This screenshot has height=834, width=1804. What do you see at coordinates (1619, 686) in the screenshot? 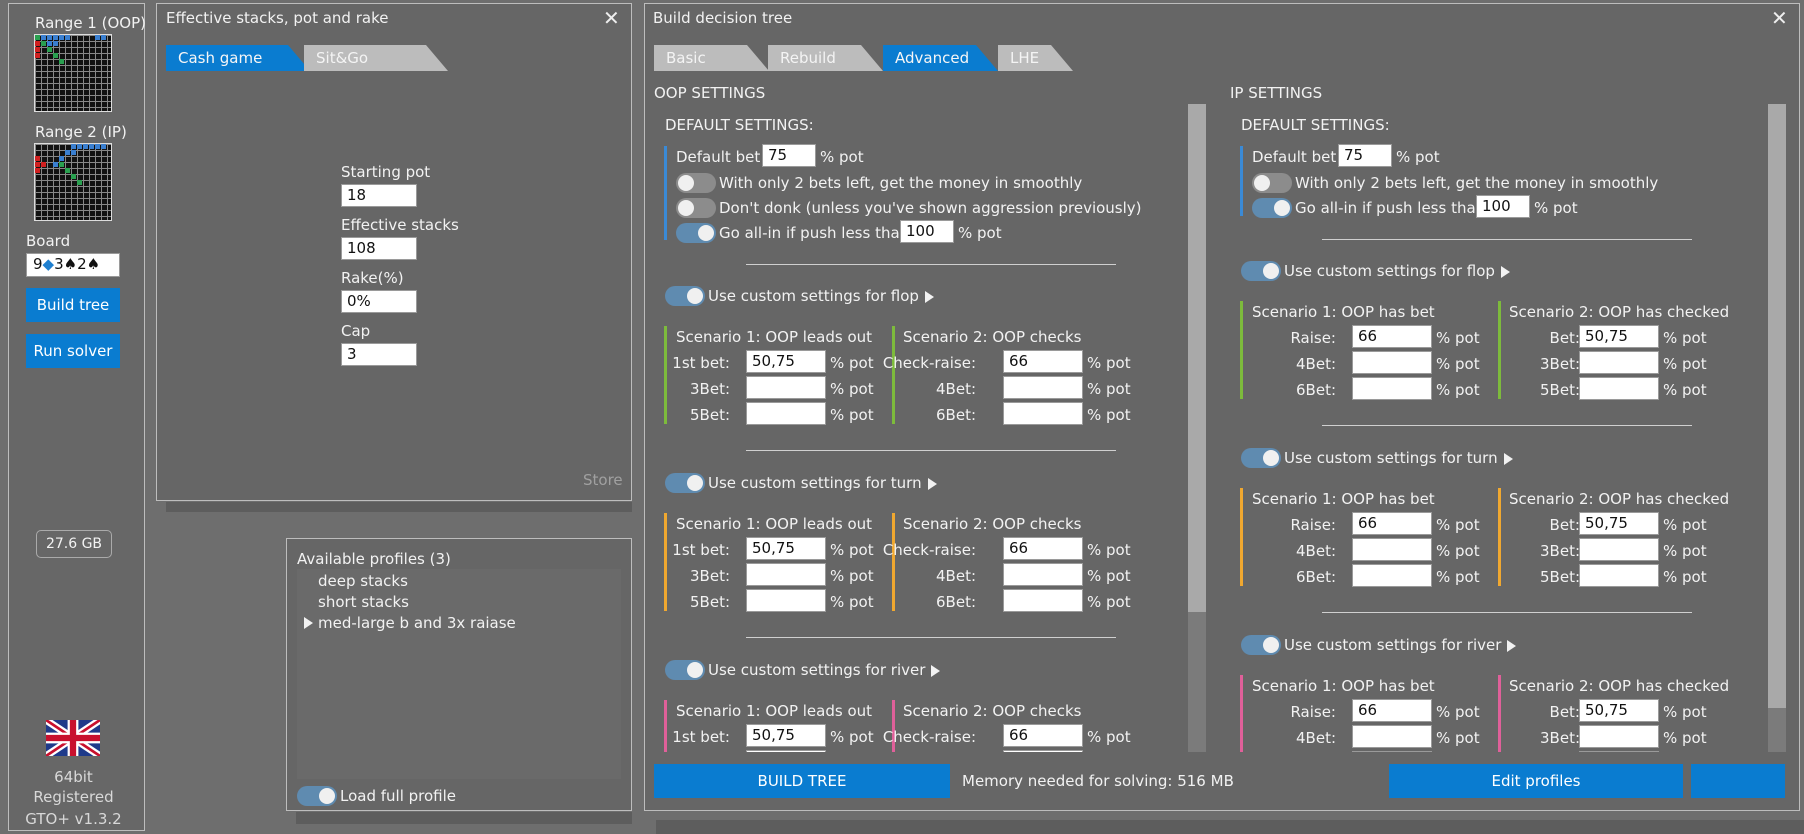
I see `ip-river-s2-title: Scenario 2: OOP has checked` at bounding box center [1619, 686].